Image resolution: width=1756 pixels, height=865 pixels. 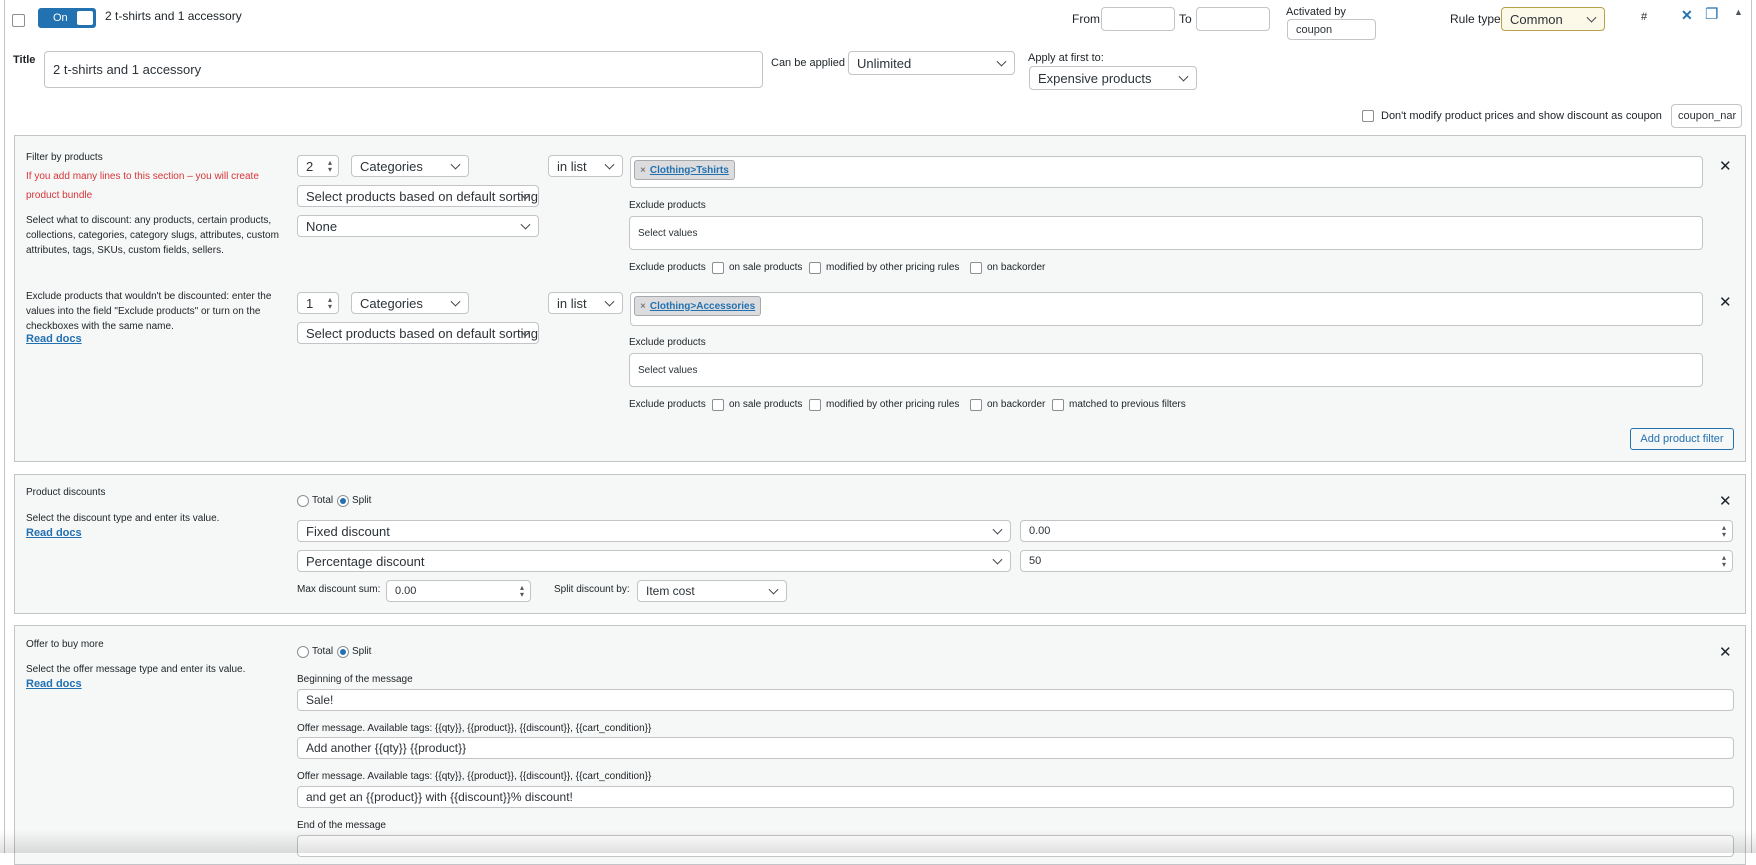 What do you see at coordinates (322, 226) in the screenshot?
I see `filter-1-extra-value: None` at bounding box center [322, 226].